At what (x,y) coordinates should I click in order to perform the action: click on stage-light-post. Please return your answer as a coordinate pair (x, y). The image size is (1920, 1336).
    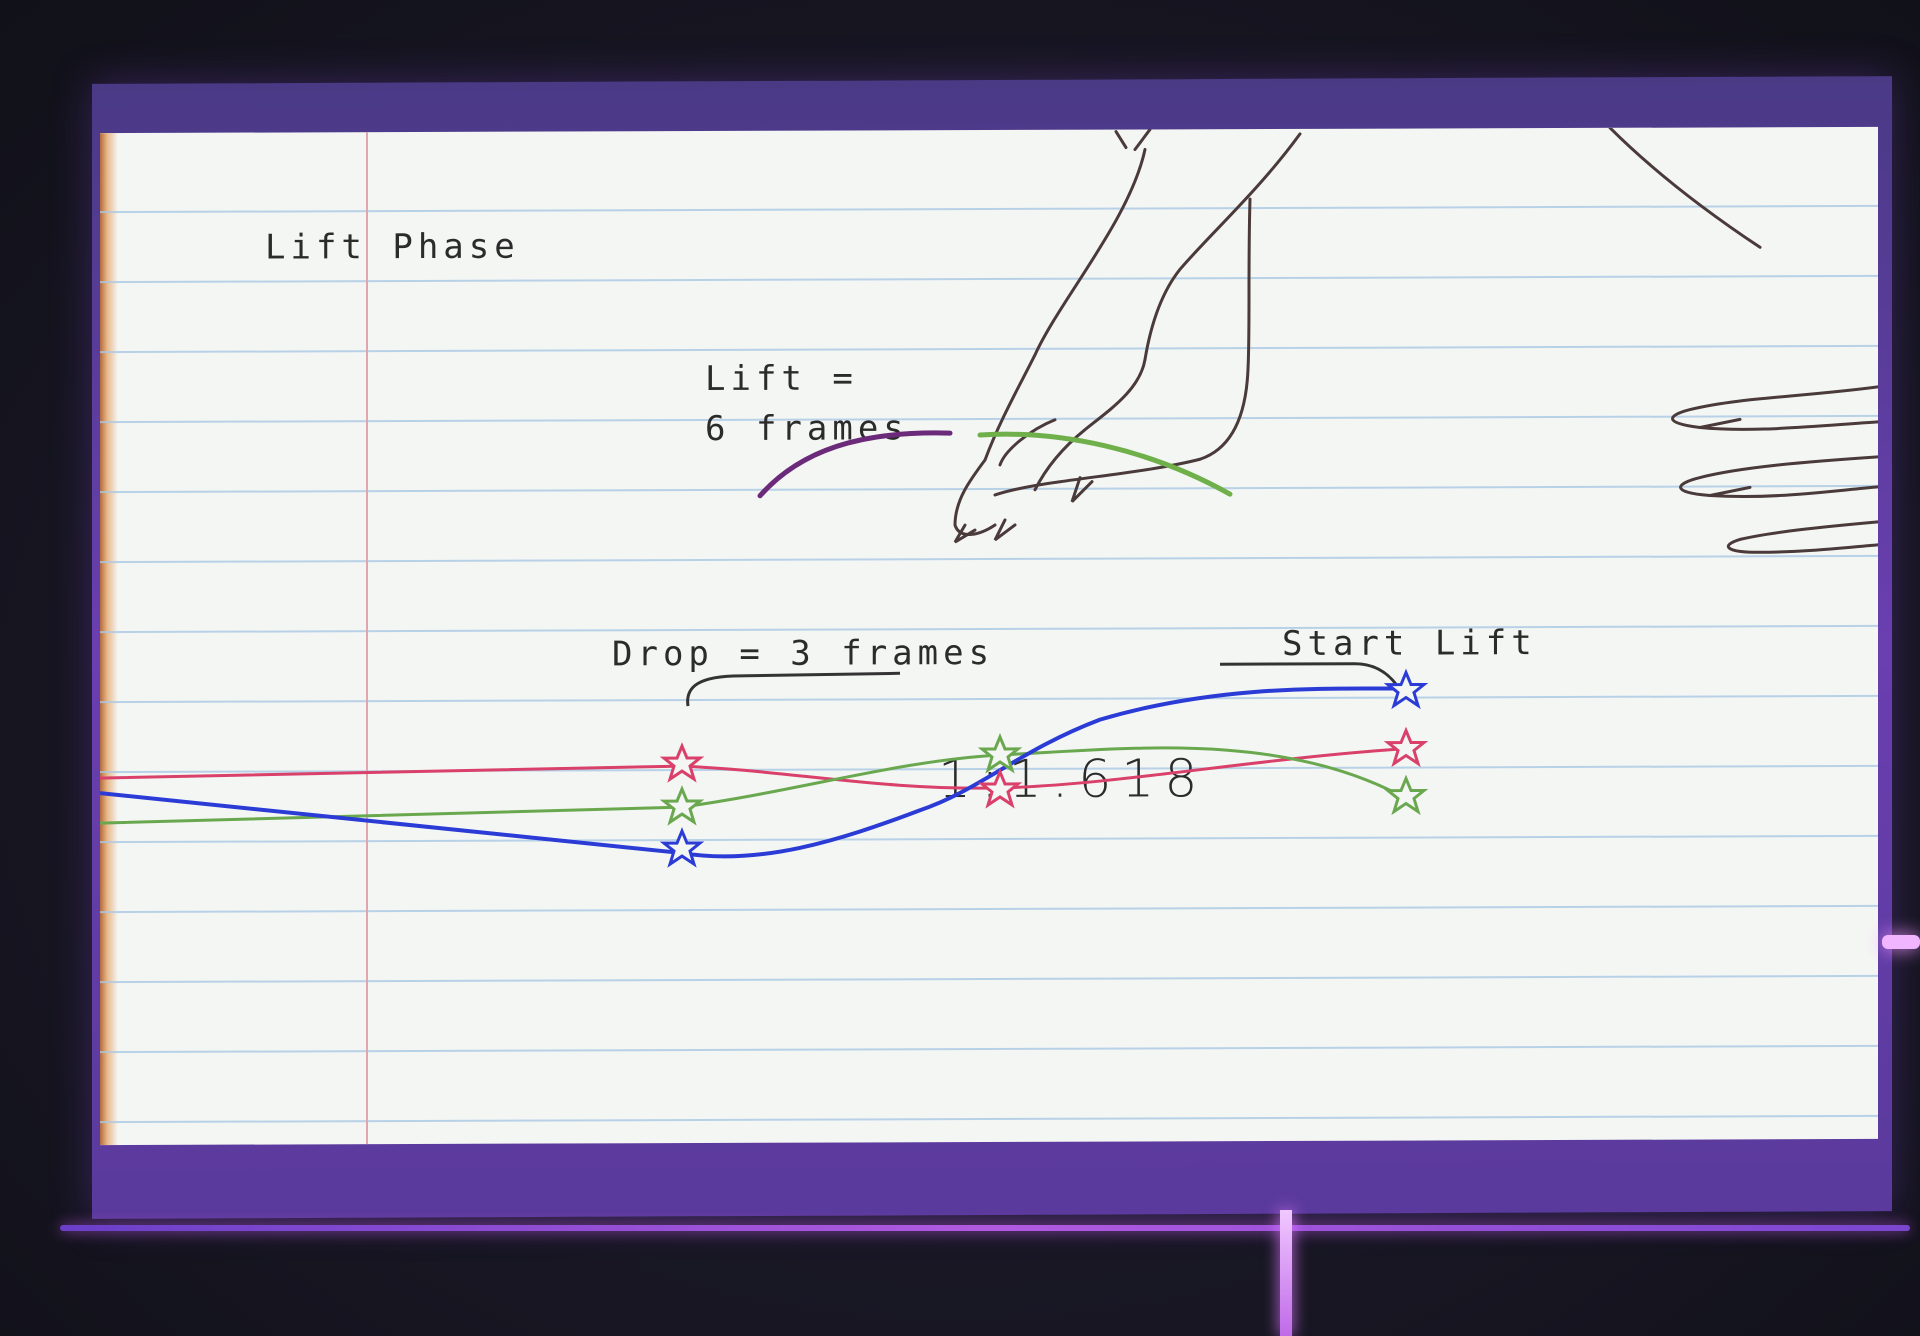
    Looking at the image, I should click on (1286, 1273).